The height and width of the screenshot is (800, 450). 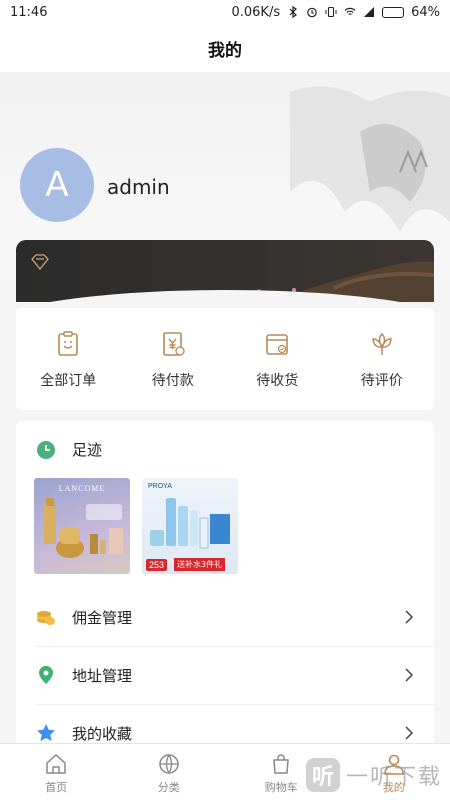 What do you see at coordinates (225, 675) in the screenshot?
I see `menu-address: 地址管理` at bounding box center [225, 675].